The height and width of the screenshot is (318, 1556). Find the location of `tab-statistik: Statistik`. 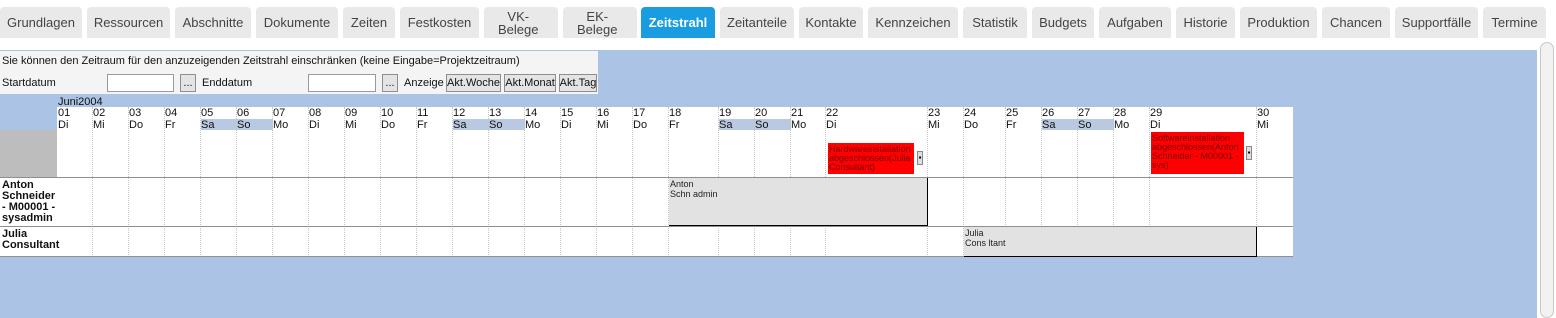

tab-statistik: Statistik is located at coordinates (995, 22).